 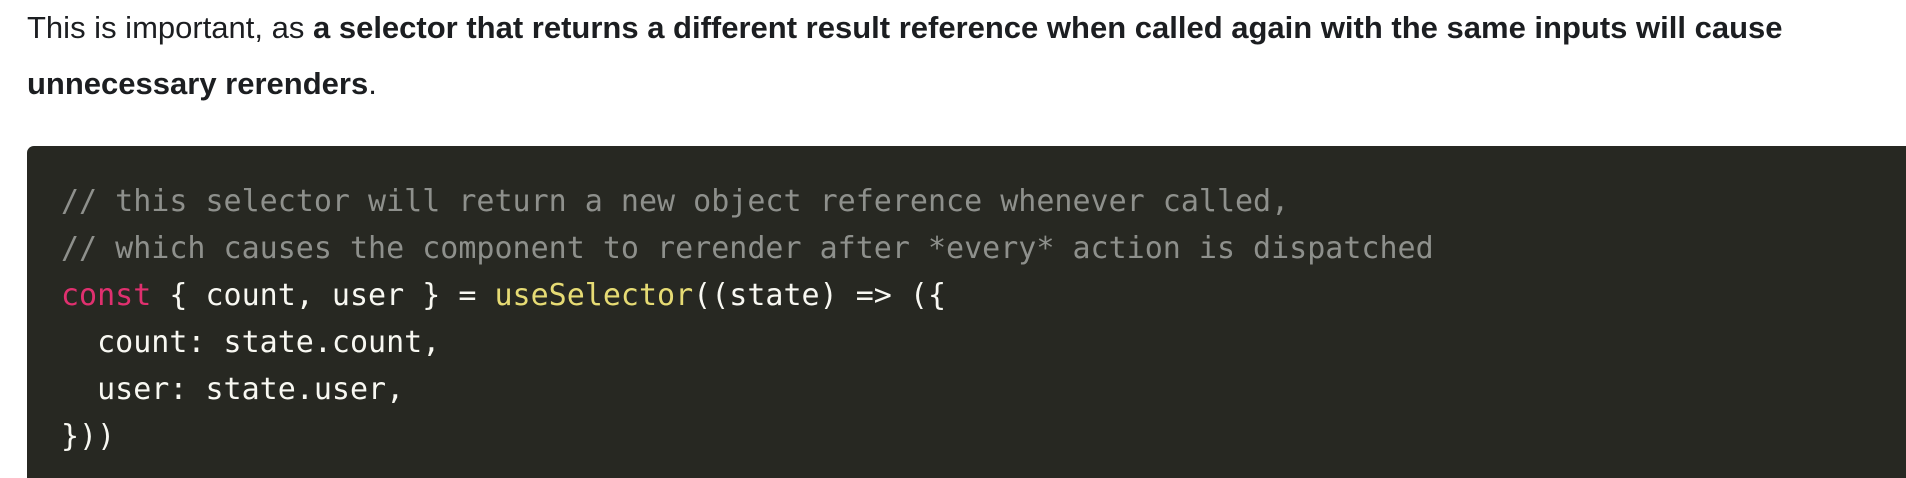 What do you see at coordinates (251, 342) in the screenshot?
I see `code-line-4: count: state.count,` at bounding box center [251, 342].